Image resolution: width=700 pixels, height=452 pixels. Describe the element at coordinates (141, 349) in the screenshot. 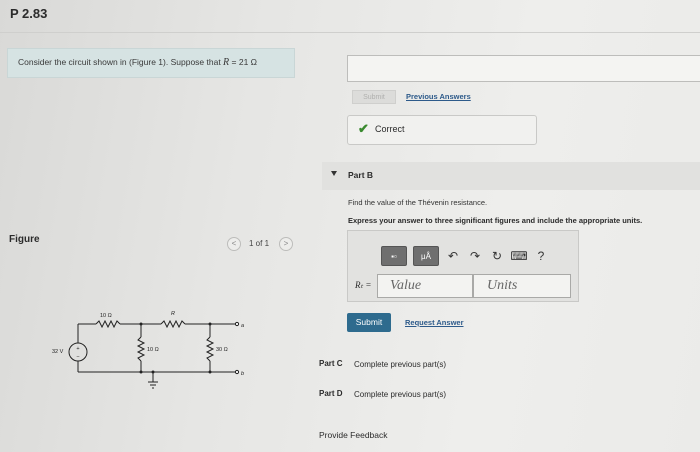

I see `resistor-10-mid` at that location.